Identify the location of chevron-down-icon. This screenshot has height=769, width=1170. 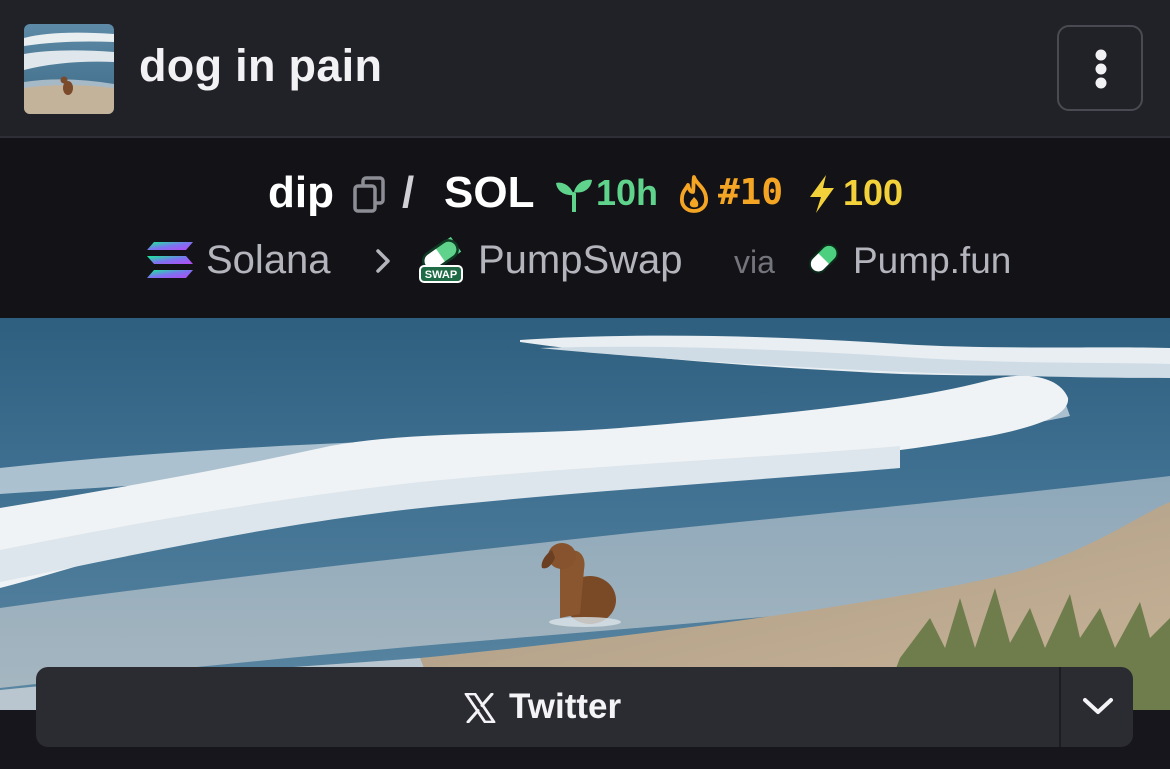
(1098, 706).